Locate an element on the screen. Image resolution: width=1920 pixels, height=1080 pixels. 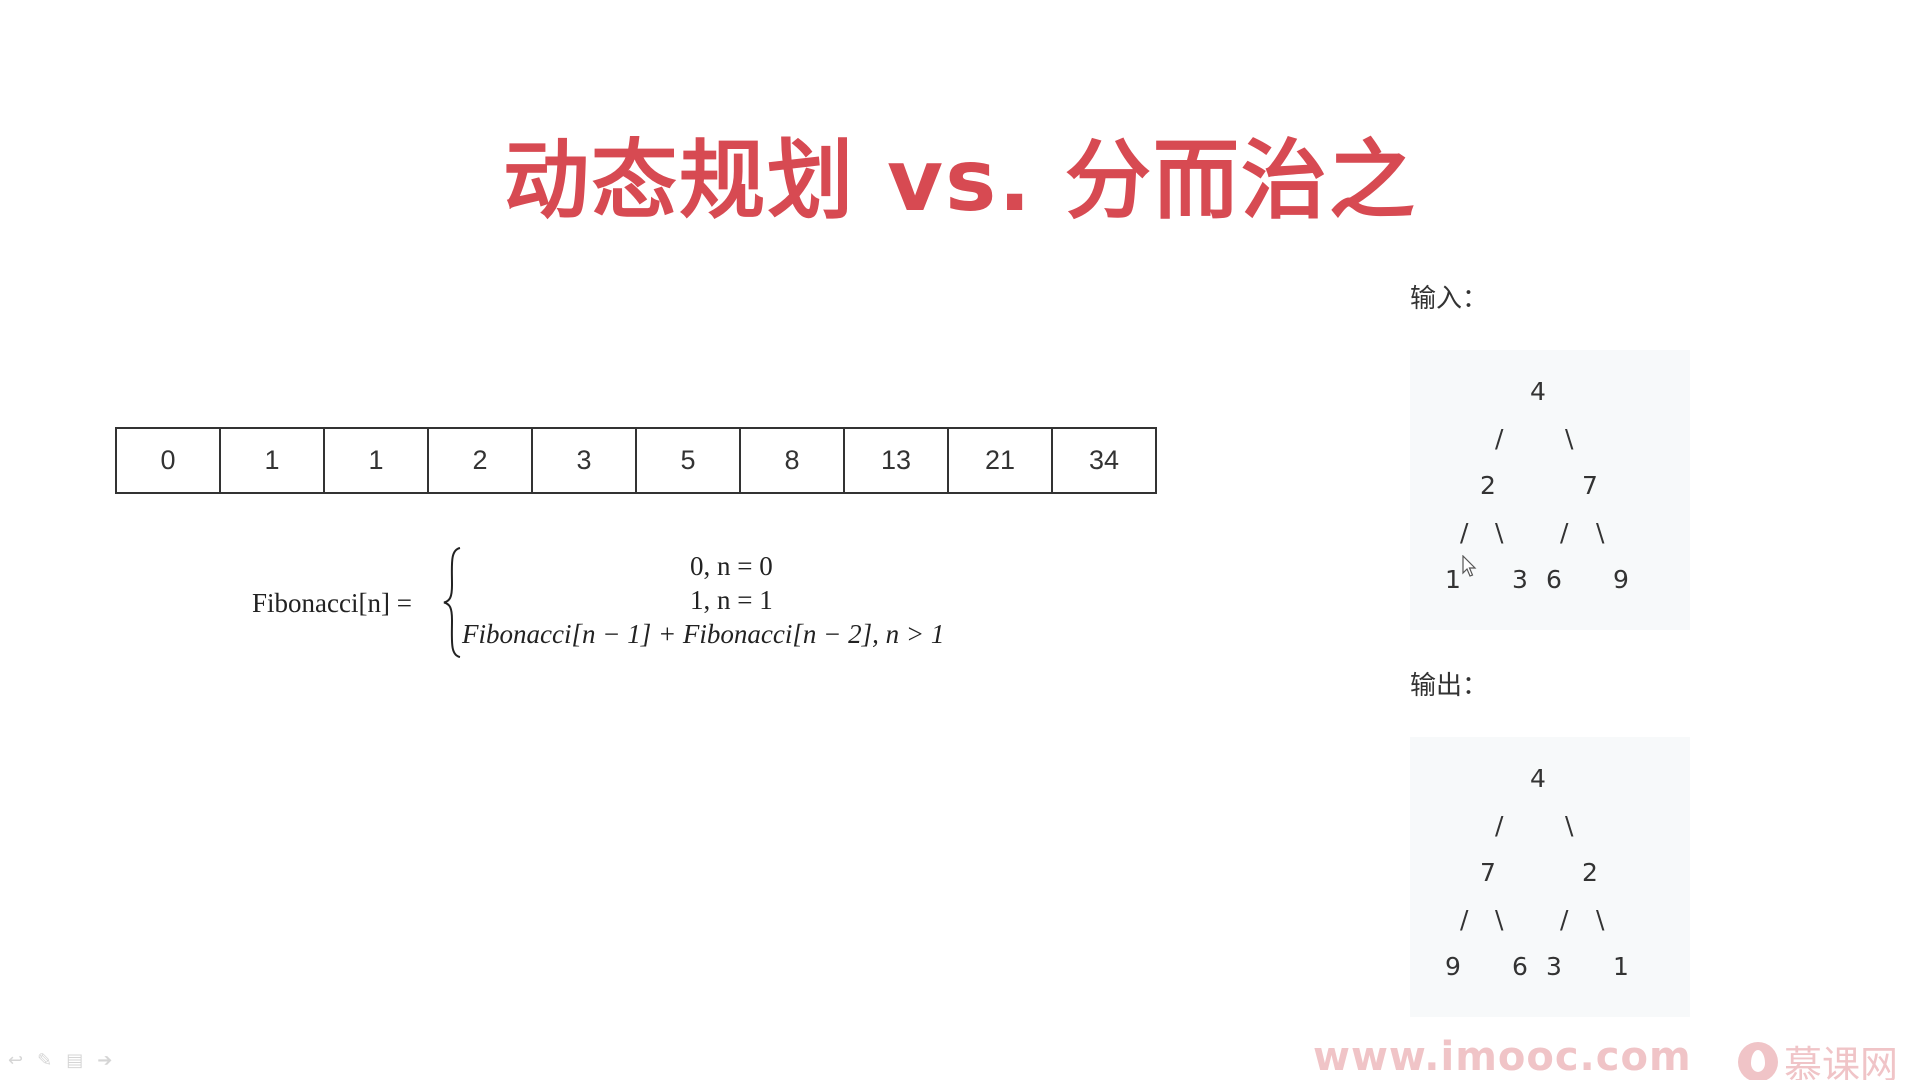
fib-cell: 0 is located at coordinates (168, 460).